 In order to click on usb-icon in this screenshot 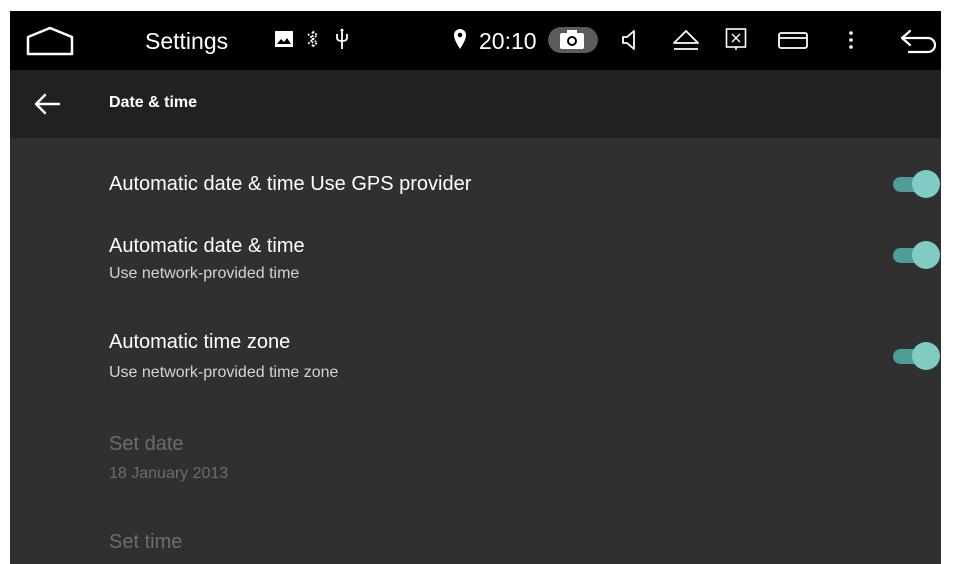, I will do `click(342, 38)`.